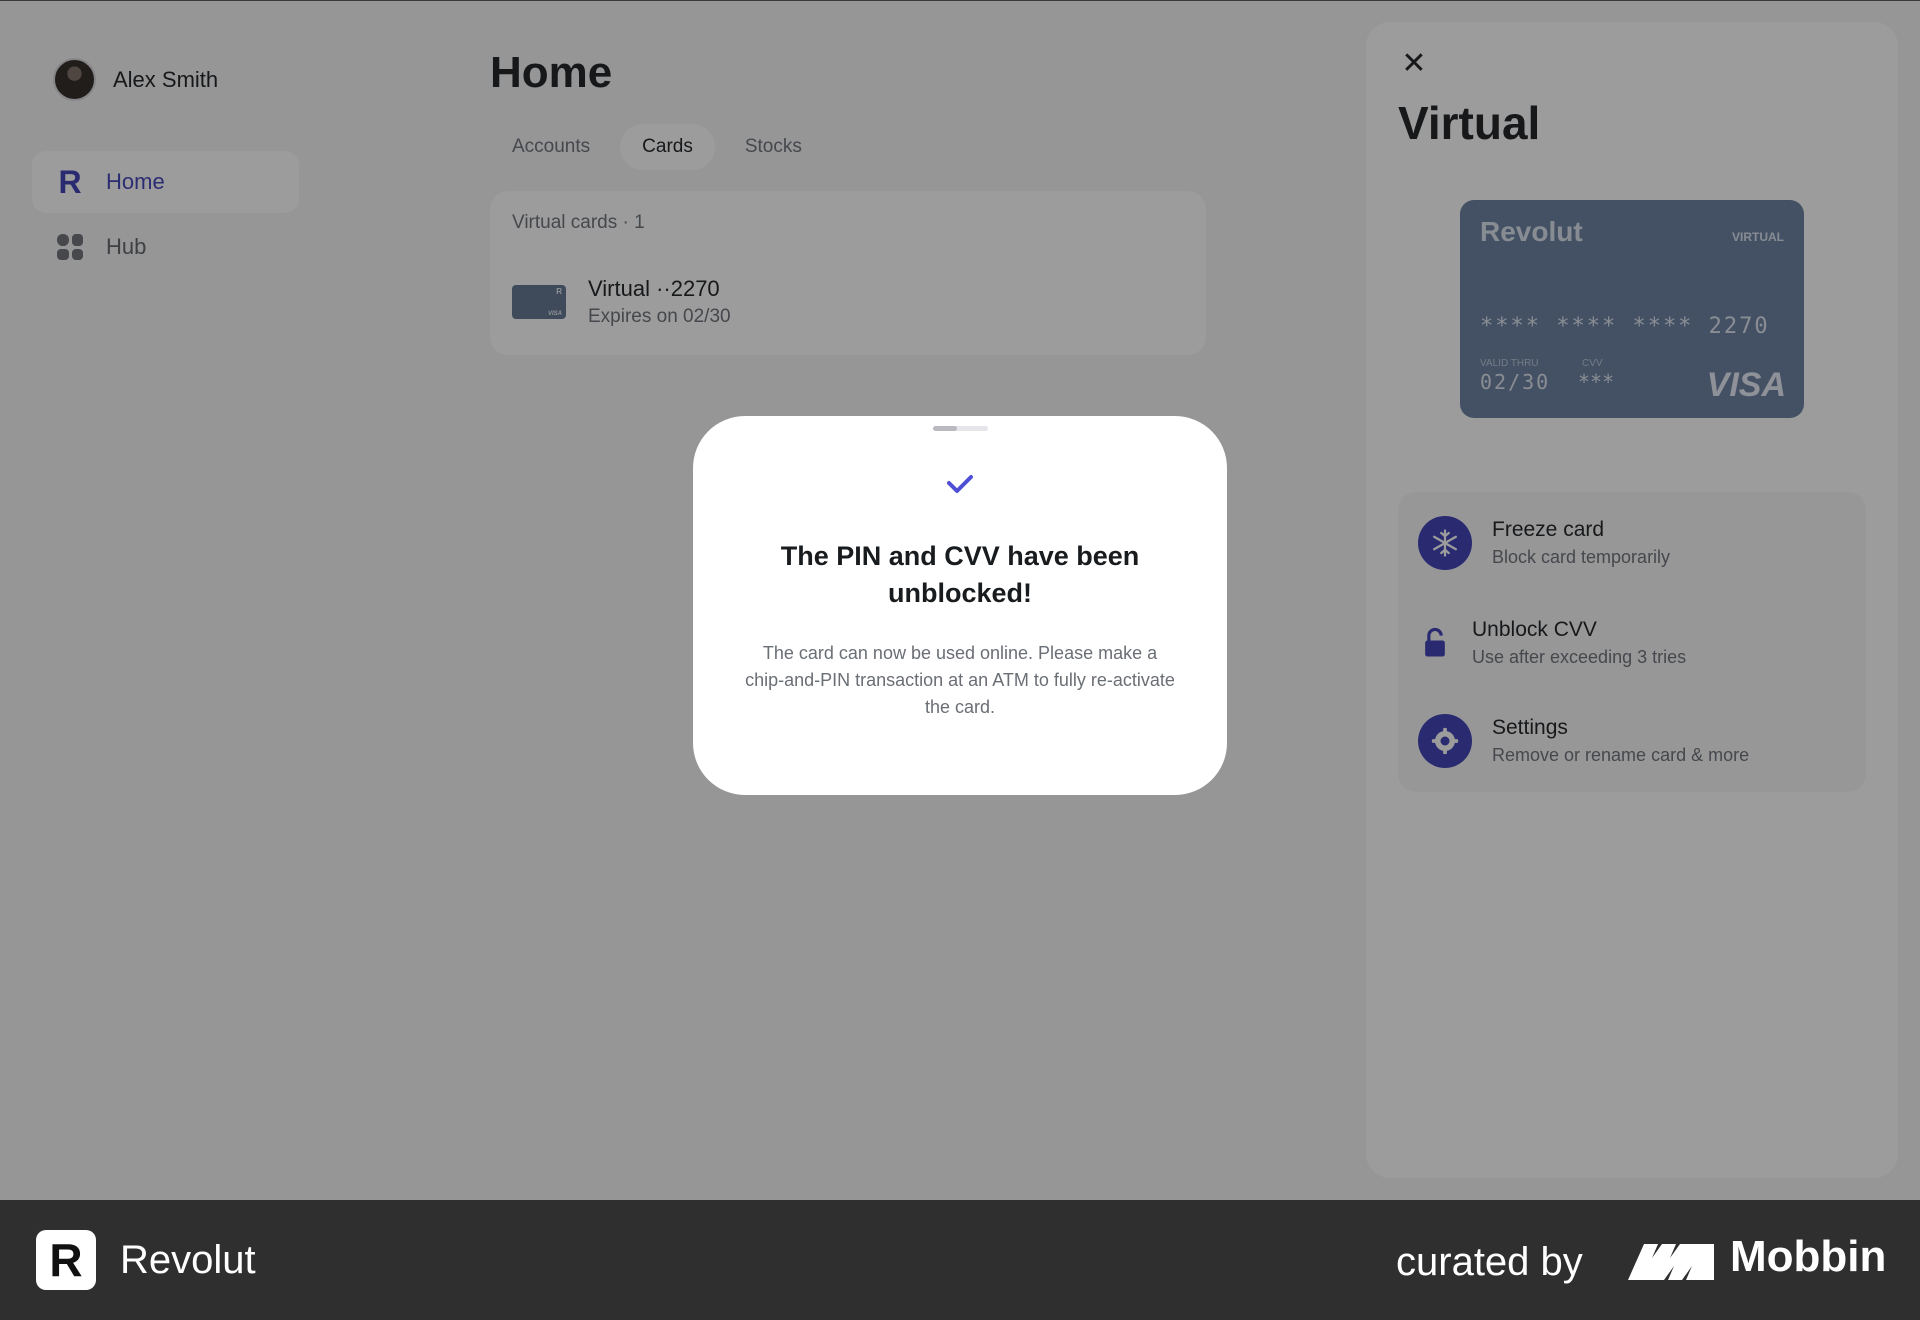  Describe the element at coordinates (1489, 1262) in the screenshot. I see `curated-by-label: curated by` at that location.